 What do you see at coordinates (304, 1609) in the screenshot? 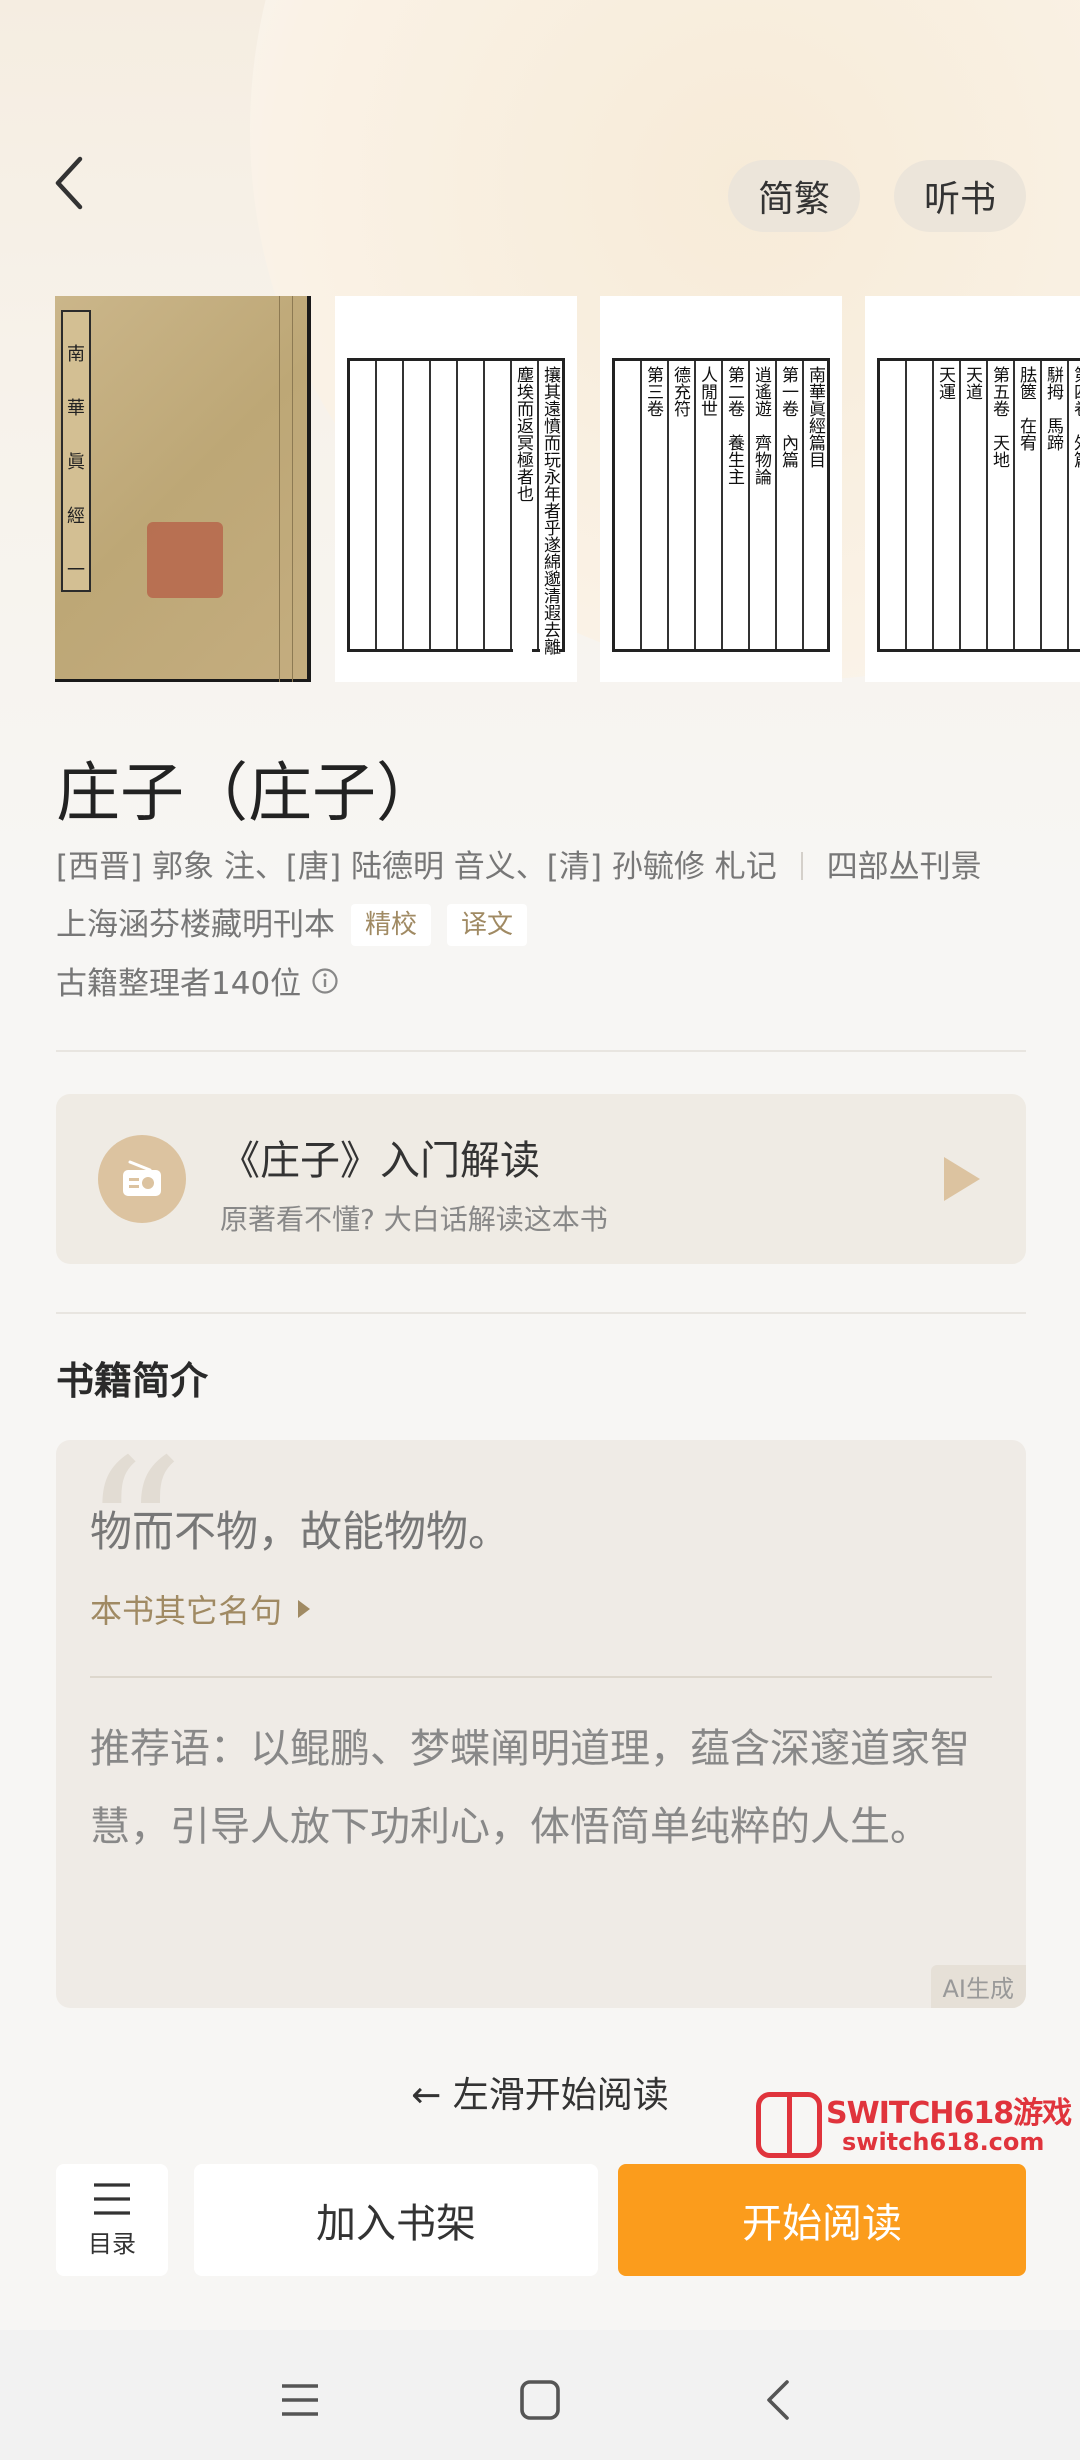
I see `caret-right-icon` at bounding box center [304, 1609].